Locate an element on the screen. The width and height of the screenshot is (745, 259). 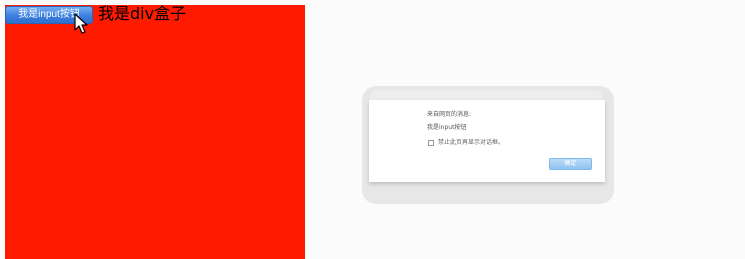
alert-dialog: 来自网页的消息: 我是input按钮 禁止此页再显示对话框。 确定 is located at coordinates (487, 141).